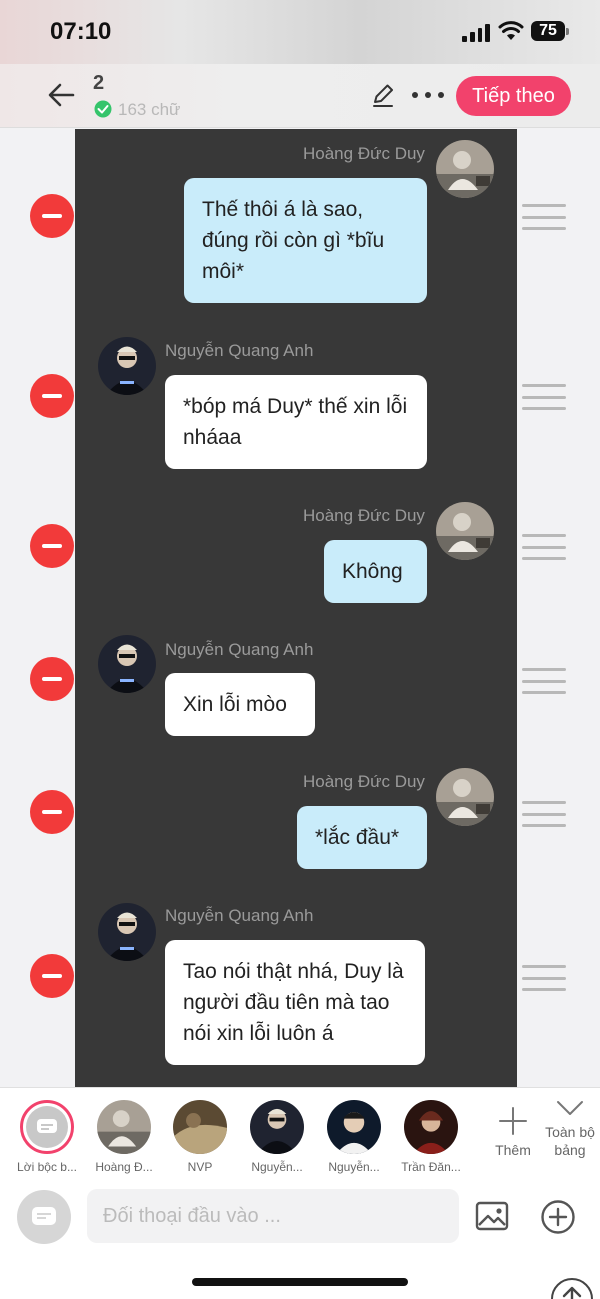 This screenshot has height=1299, width=600. What do you see at coordinates (513, 1150) in the screenshot?
I see `add-character-label: Thêm` at bounding box center [513, 1150].